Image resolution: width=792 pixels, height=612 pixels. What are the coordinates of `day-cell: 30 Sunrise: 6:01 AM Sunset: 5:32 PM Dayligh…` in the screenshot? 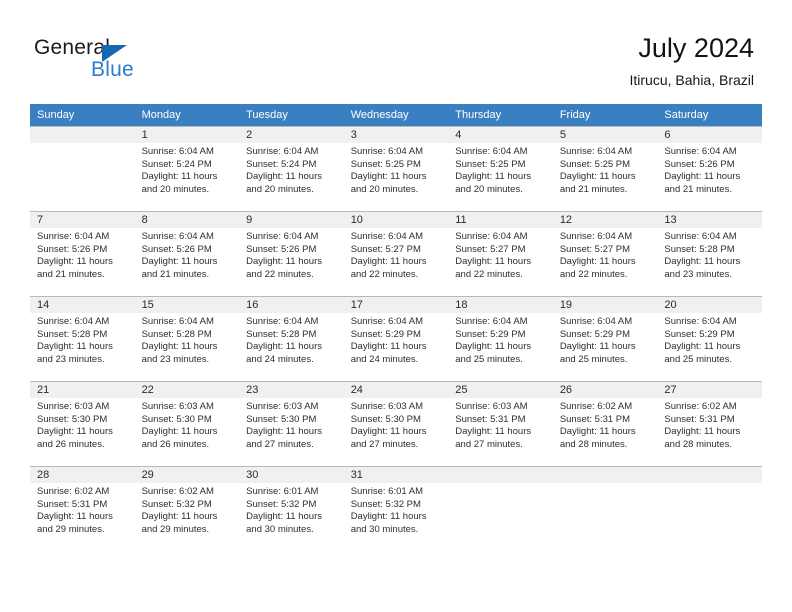 It's located at (291, 509).